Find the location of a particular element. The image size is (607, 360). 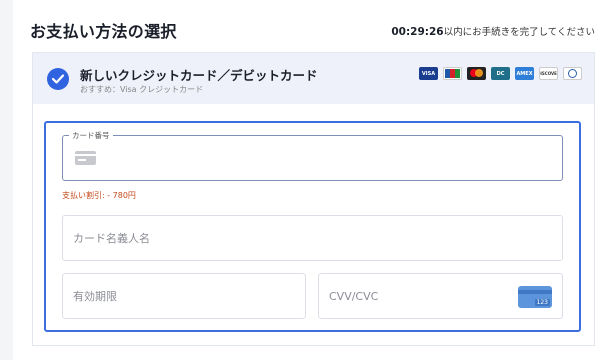

card-holder-field is located at coordinates (312, 238).